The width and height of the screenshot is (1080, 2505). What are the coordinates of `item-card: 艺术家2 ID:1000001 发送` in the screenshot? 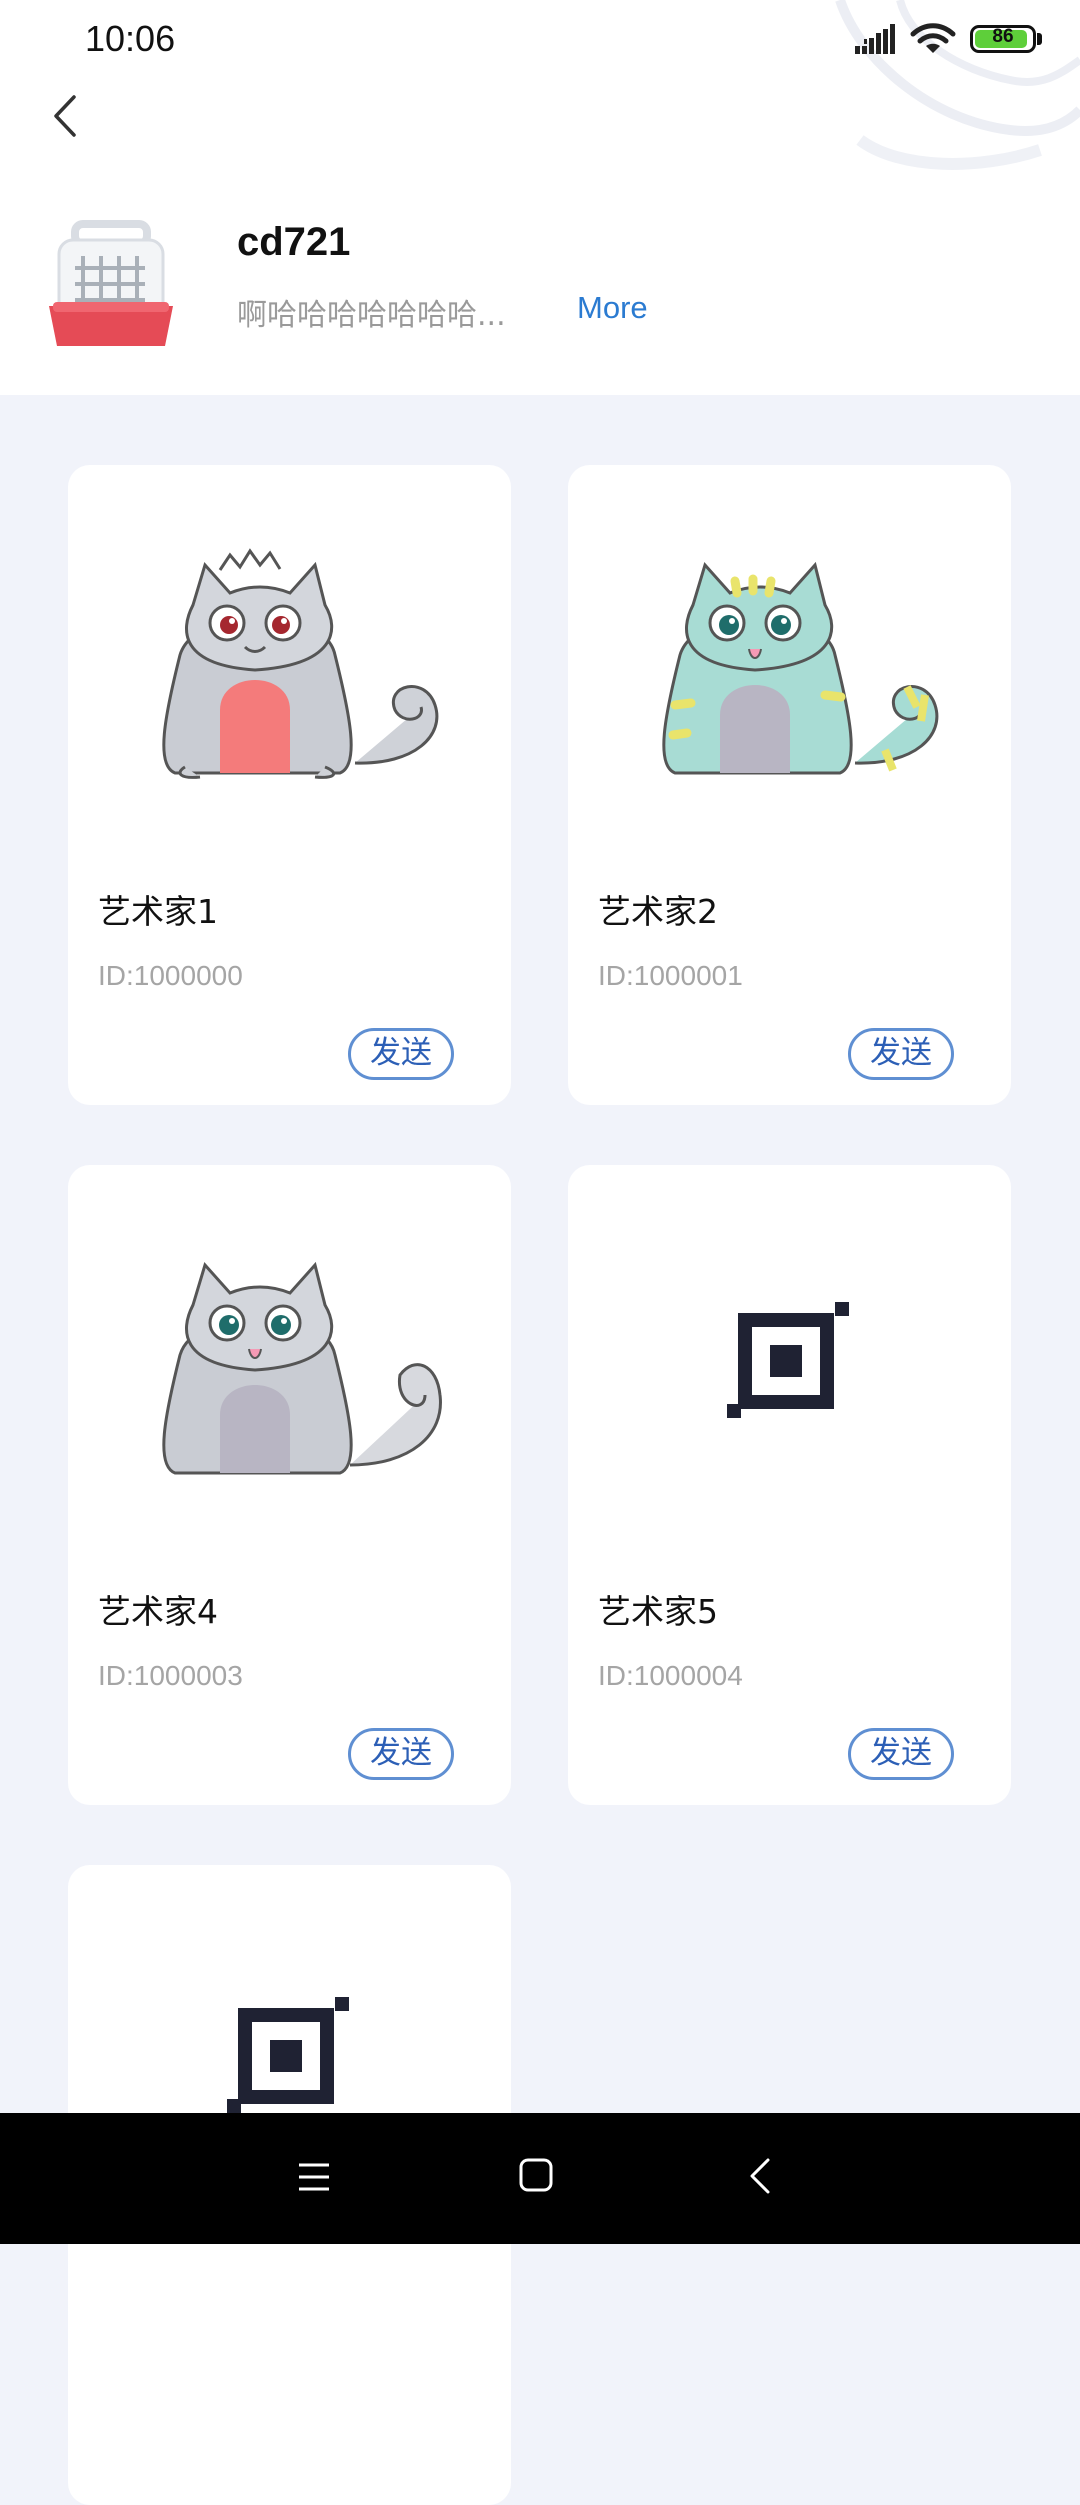 It's located at (789, 785).